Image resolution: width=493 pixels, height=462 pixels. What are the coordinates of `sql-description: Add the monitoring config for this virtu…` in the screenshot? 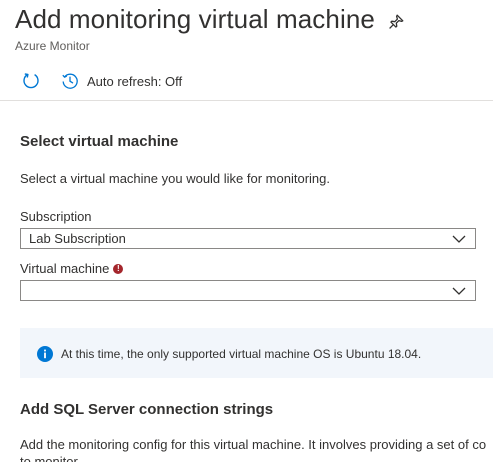 It's located at (253, 444).